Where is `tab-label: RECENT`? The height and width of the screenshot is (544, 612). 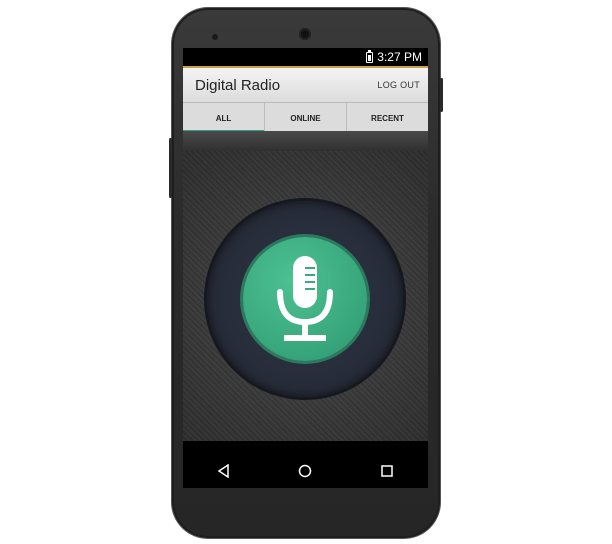
tab-label: RECENT is located at coordinates (387, 118).